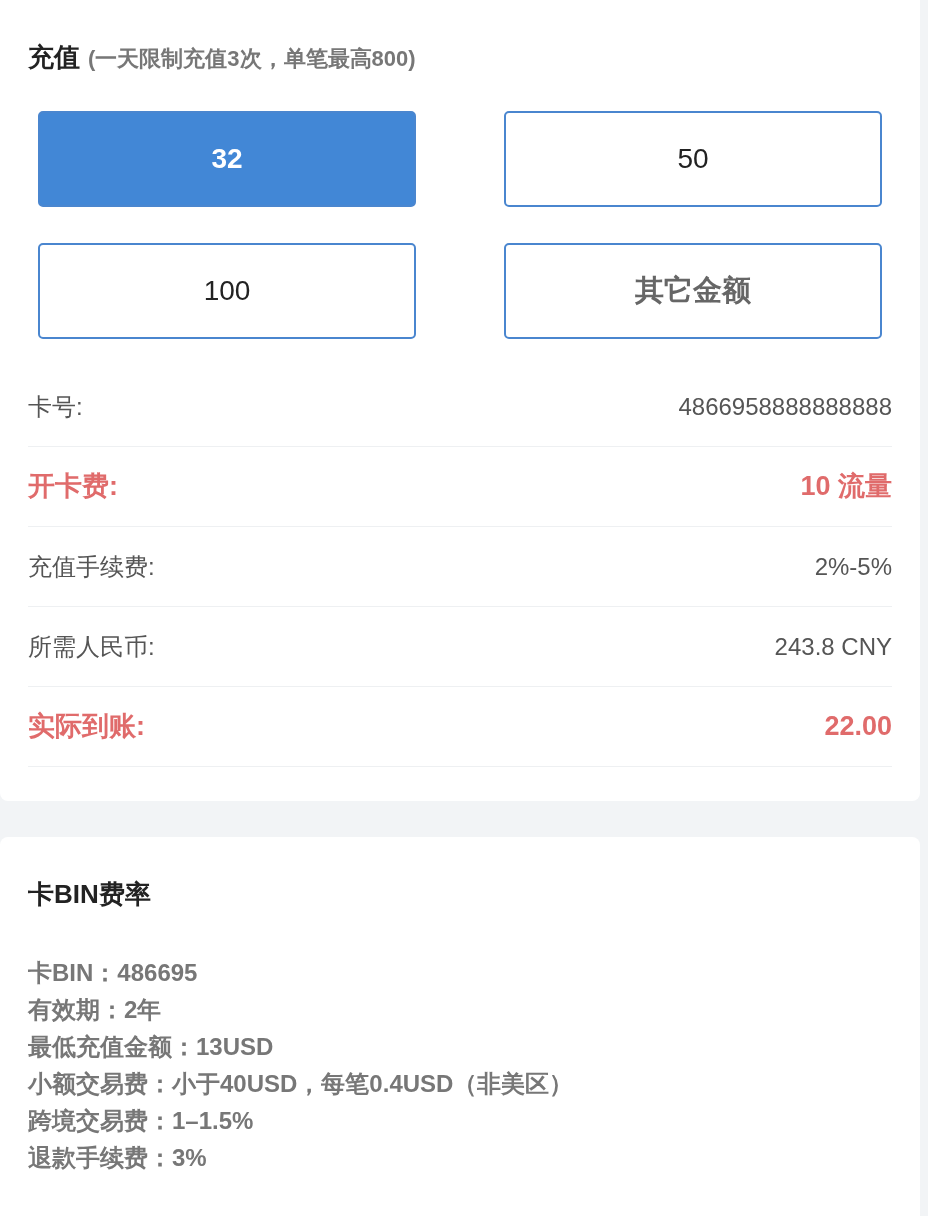 The height and width of the screenshot is (1216, 928). I want to click on section-title: 卡BIN费率, so click(90, 894).